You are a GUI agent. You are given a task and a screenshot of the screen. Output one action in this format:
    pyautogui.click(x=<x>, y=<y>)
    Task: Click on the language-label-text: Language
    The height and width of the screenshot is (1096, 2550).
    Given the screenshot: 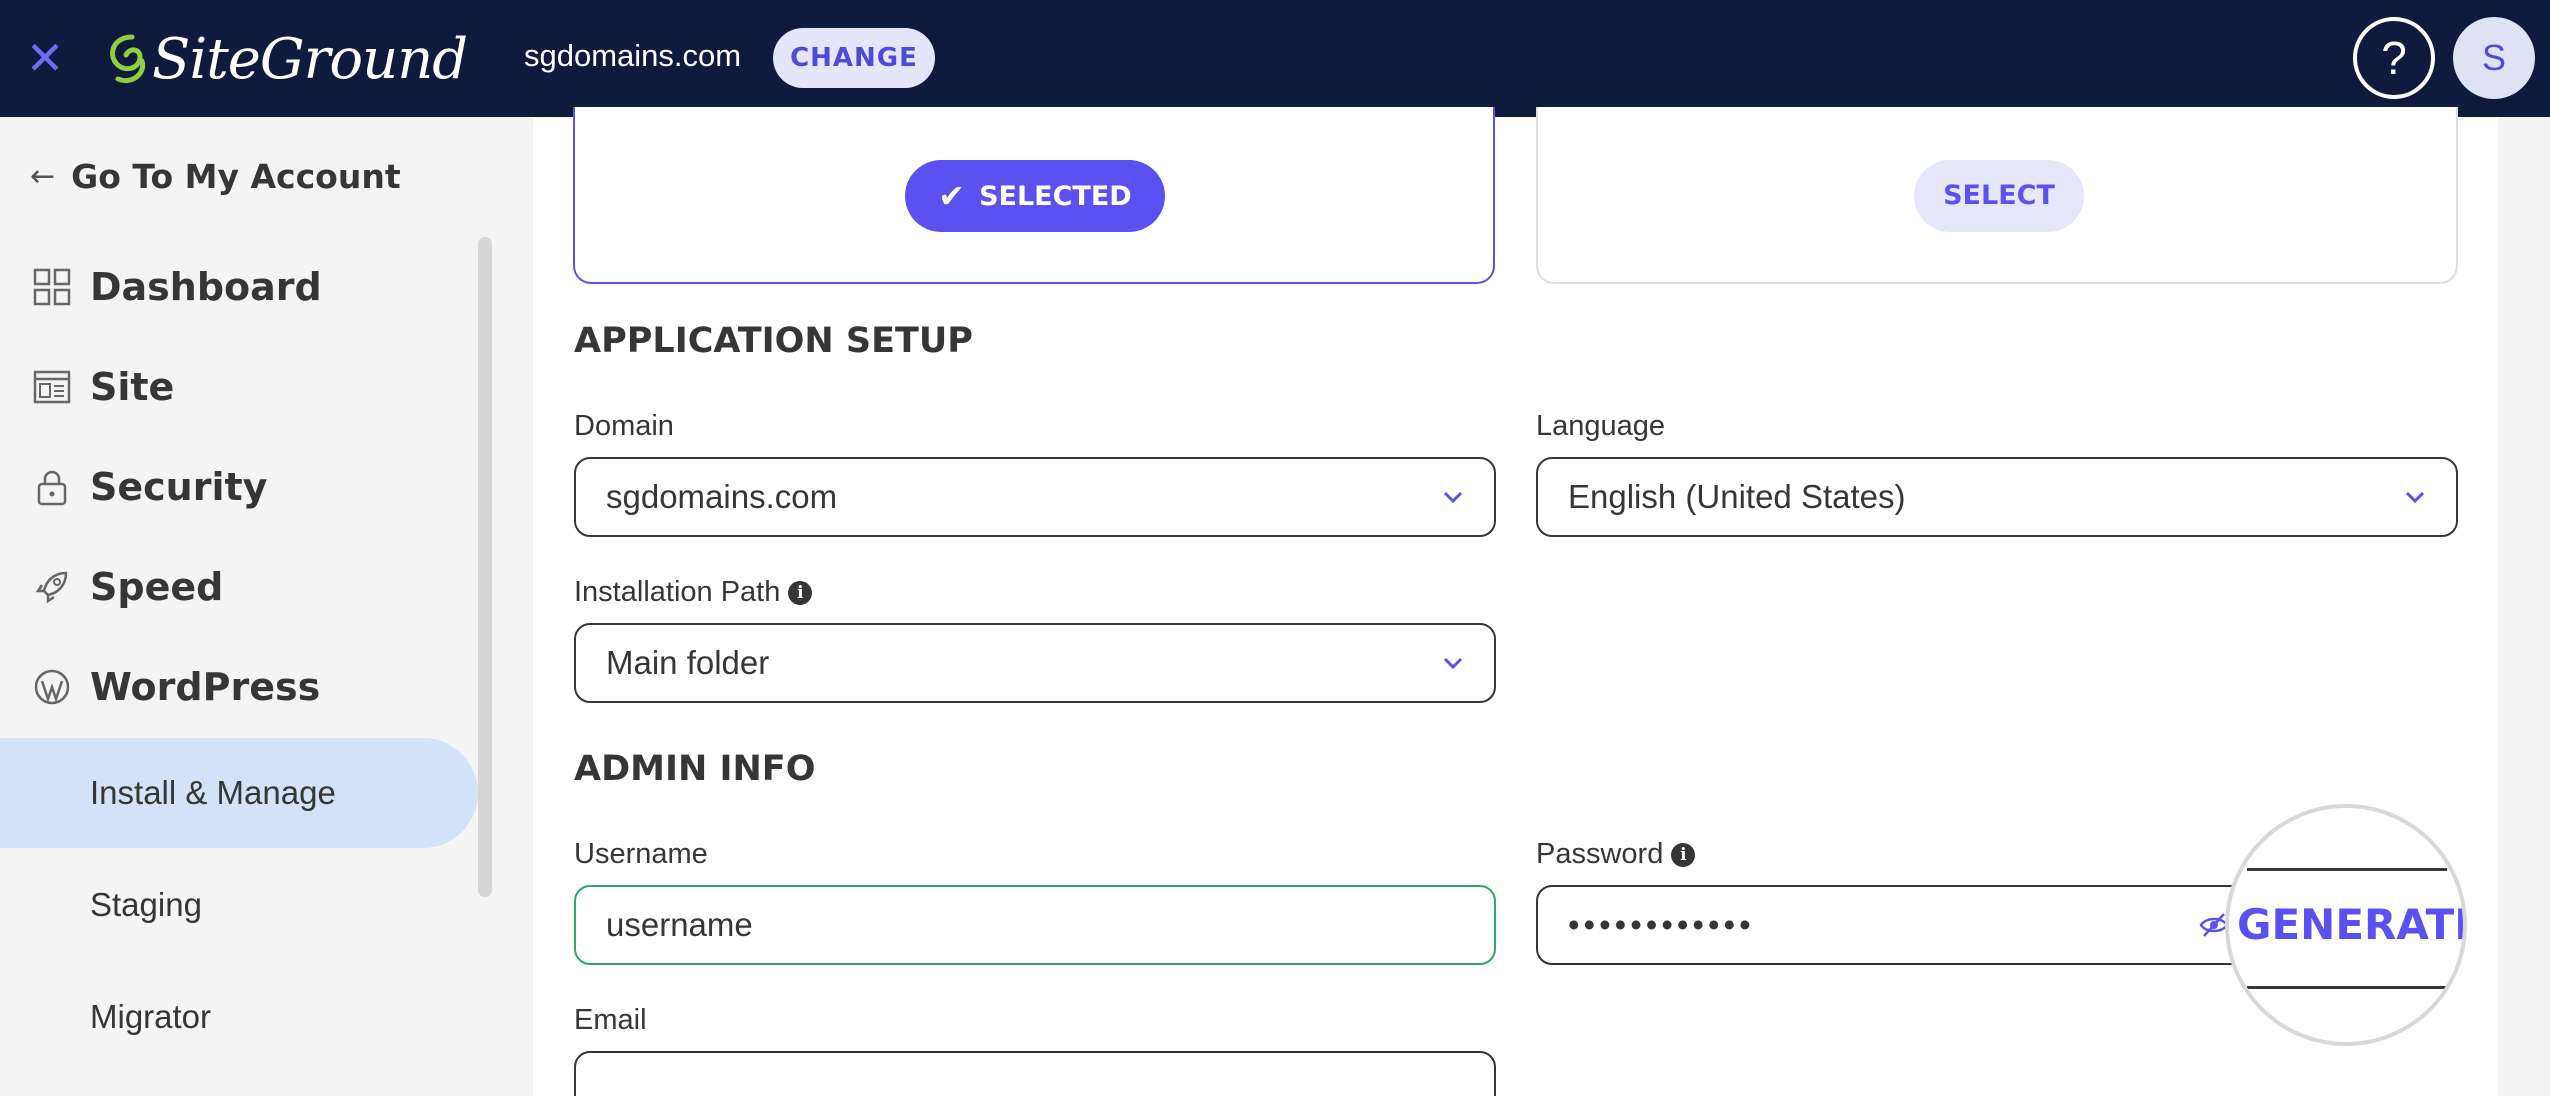 What is the action you would take?
    pyautogui.click(x=1601, y=426)
    